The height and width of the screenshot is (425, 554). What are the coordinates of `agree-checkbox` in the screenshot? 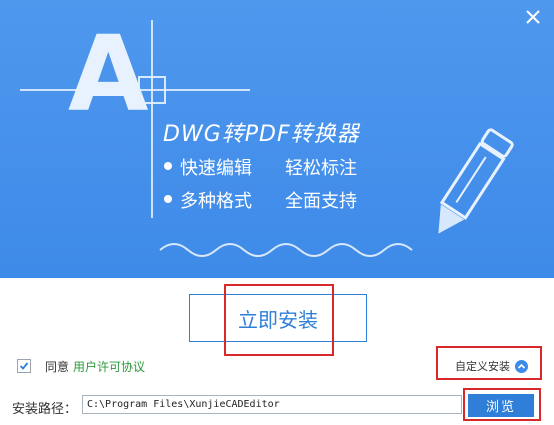 It's located at (24, 366).